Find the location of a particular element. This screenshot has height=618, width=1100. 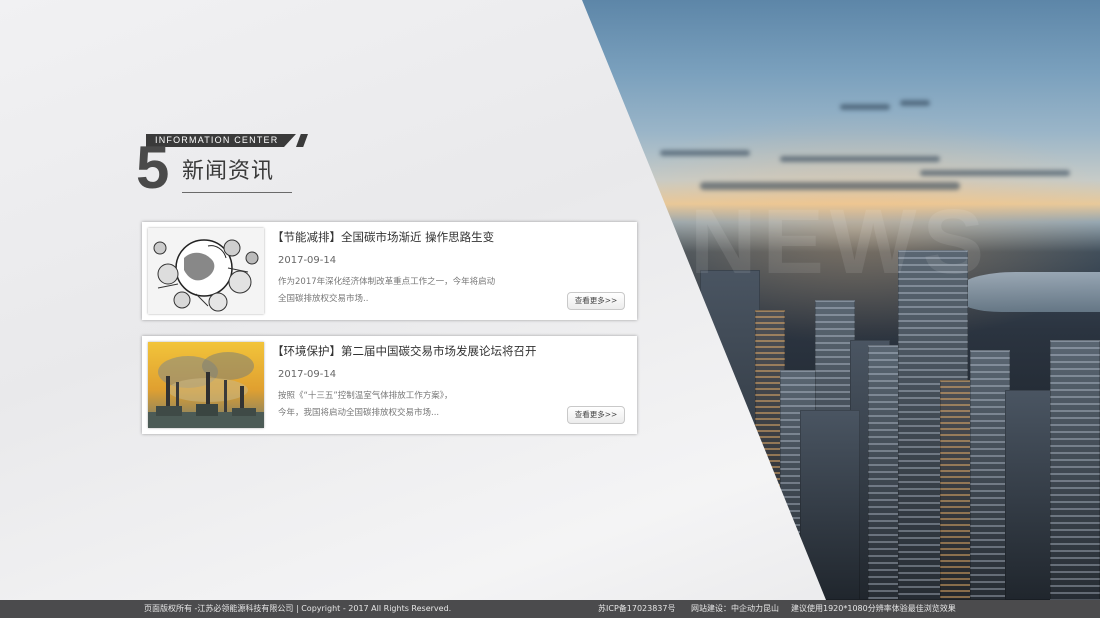

news-title: 【节能减排】全国碳市场渐近 操作思路生变 is located at coordinates (383, 237).